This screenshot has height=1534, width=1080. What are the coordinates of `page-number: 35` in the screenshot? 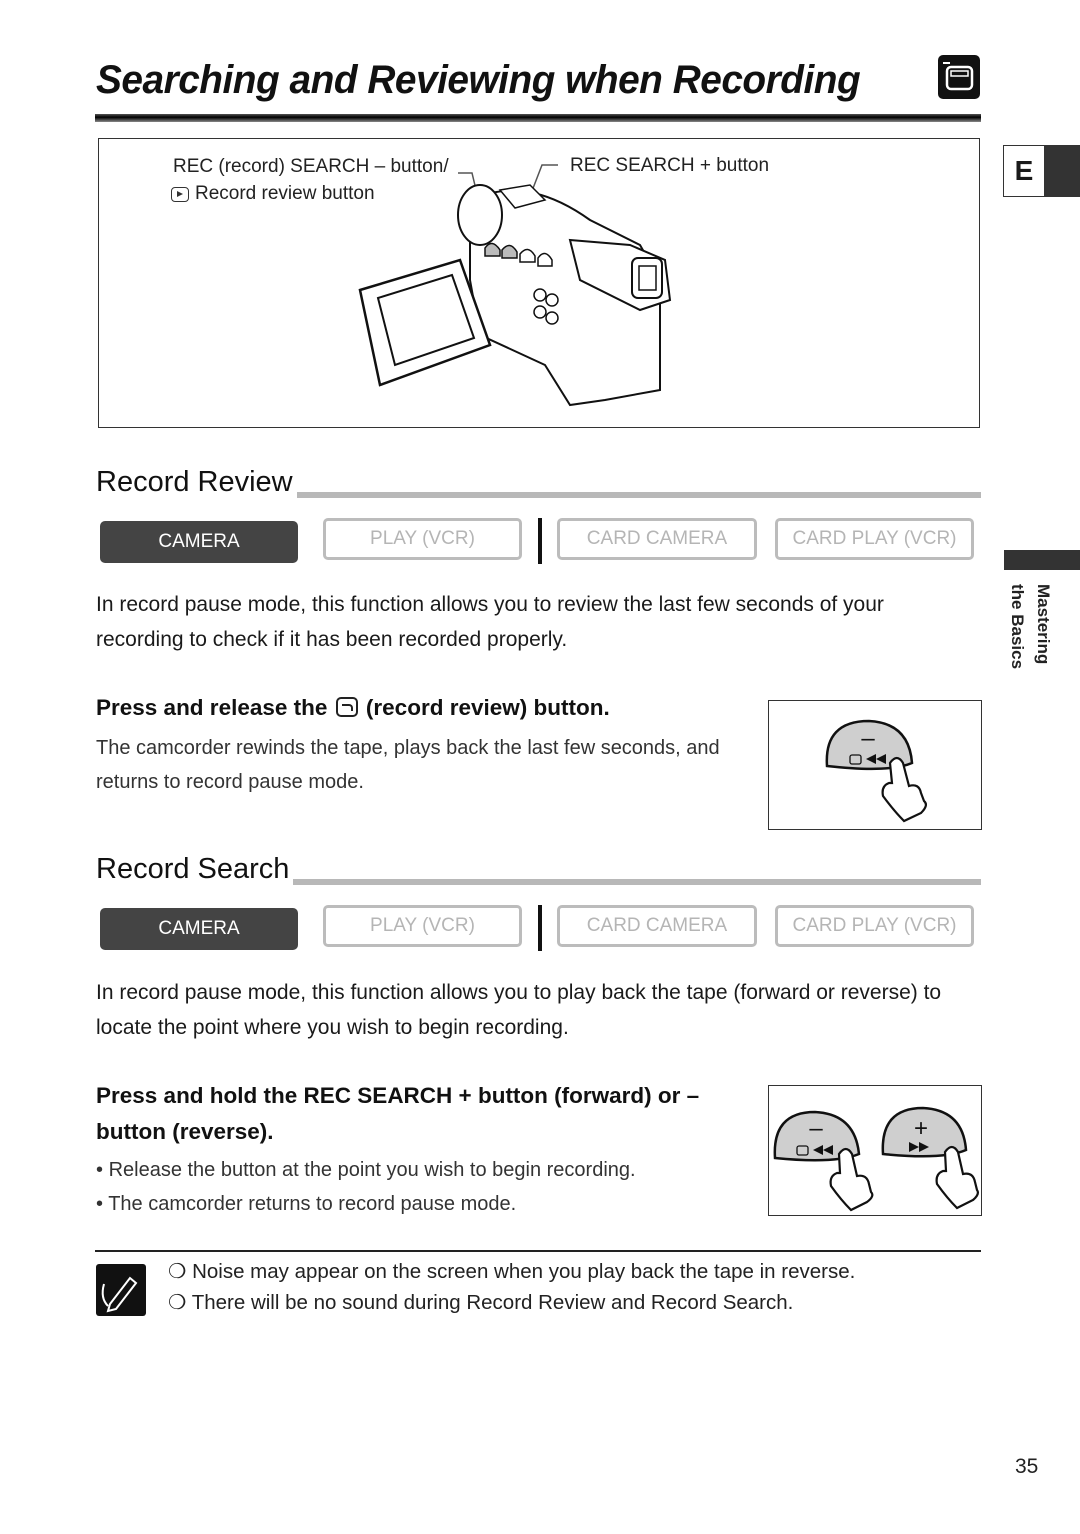 It's located at (1027, 1466).